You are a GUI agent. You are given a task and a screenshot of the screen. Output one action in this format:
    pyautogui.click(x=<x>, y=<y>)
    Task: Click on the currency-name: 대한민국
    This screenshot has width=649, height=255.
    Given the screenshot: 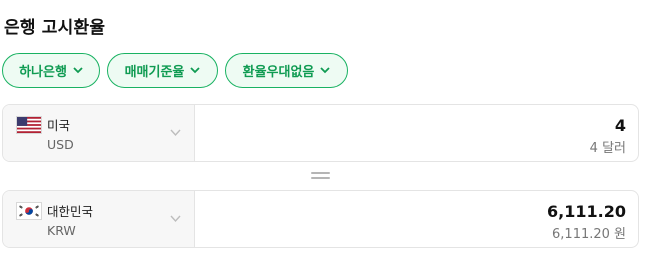 What is the action you would take?
    pyautogui.click(x=70, y=211)
    